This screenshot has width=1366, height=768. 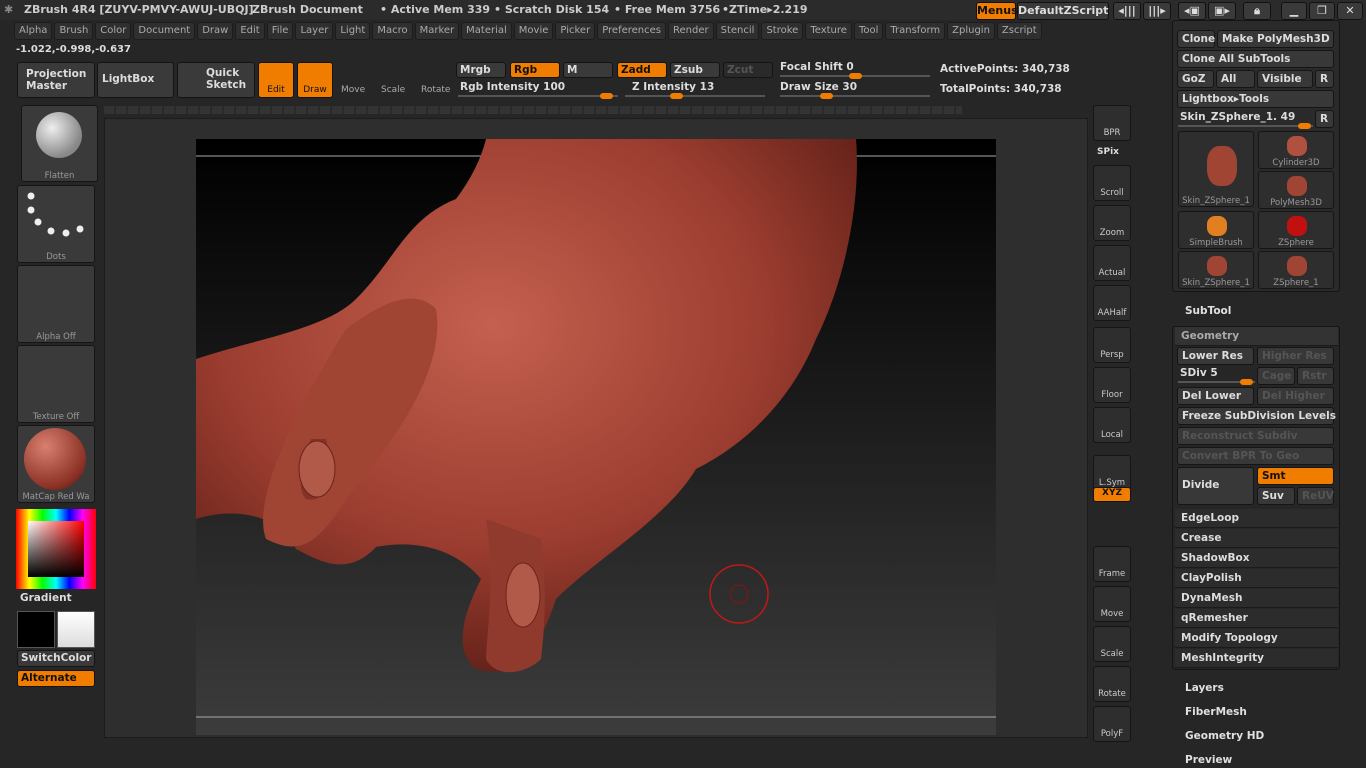 I want to click on secondary-color-swatch, so click(x=36, y=629).